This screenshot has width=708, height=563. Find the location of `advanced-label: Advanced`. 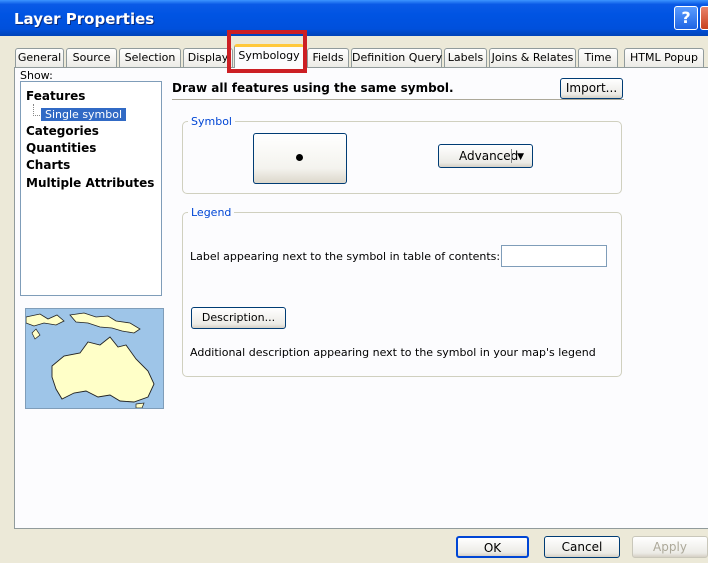

advanced-label: Advanced is located at coordinates (489, 156).